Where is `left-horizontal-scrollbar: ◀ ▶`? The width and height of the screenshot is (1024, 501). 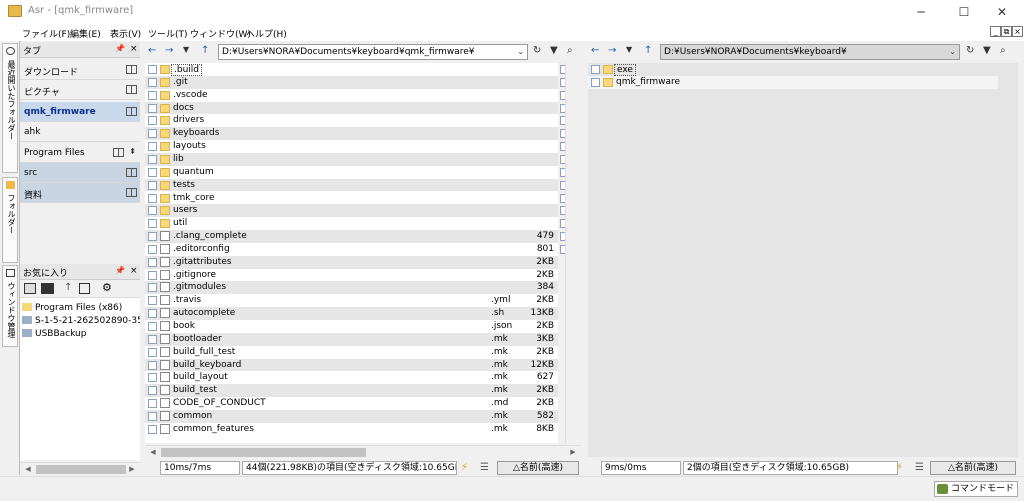
left-horizontal-scrollbar: ◀ ▶ is located at coordinates (363, 451).